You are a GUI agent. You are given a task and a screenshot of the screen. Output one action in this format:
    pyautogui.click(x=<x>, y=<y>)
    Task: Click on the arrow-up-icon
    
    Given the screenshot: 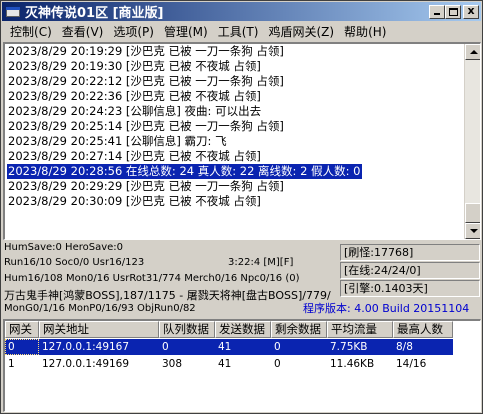 What is the action you would take?
    pyautogui.click(x=474, y=52)
    